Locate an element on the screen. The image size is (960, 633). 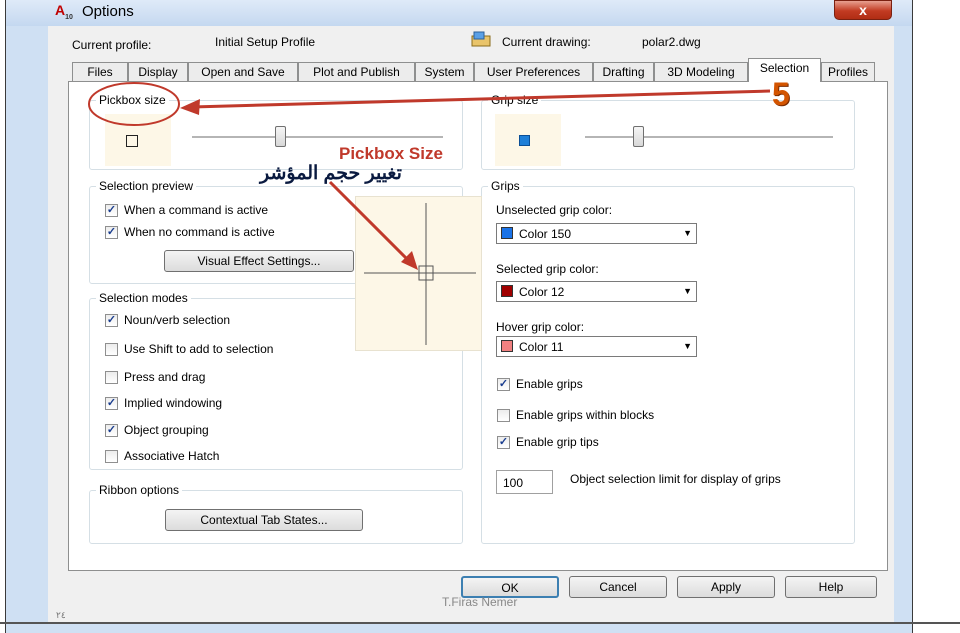
arabic-caption: تغيير حجم المؤشر is located at coordinates (331, 173).